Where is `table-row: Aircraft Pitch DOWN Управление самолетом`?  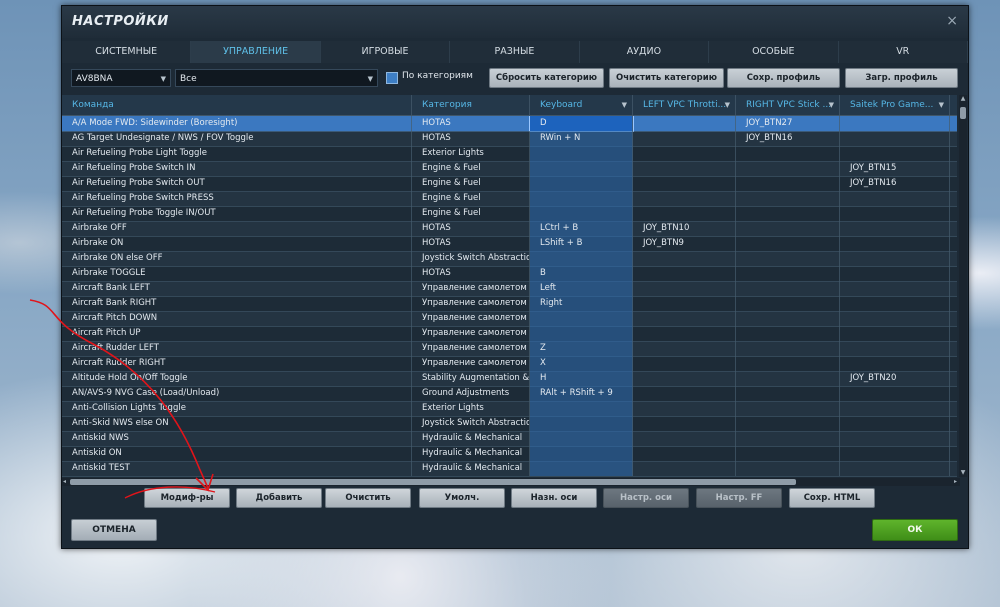 table-row: Aircraft Pitch DOWN Управление самолетом is located at coordinates (509, 319).